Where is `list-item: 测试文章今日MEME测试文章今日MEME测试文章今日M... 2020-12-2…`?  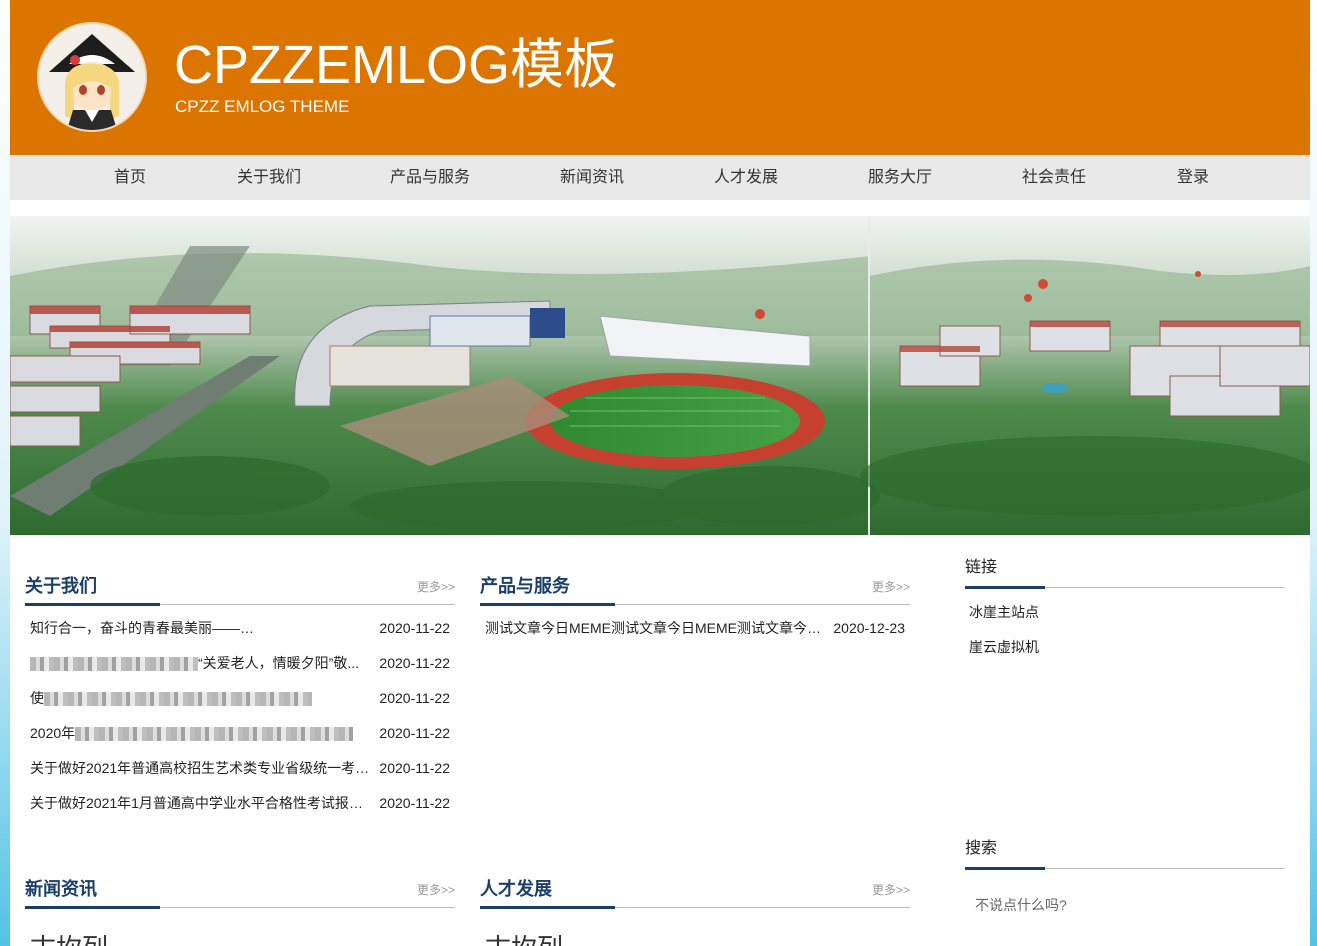 list-item: 测试文章今日MEME测试文章今日MEME测试文章今日M... 2020-12-2… is located at coordinates (695, 628).